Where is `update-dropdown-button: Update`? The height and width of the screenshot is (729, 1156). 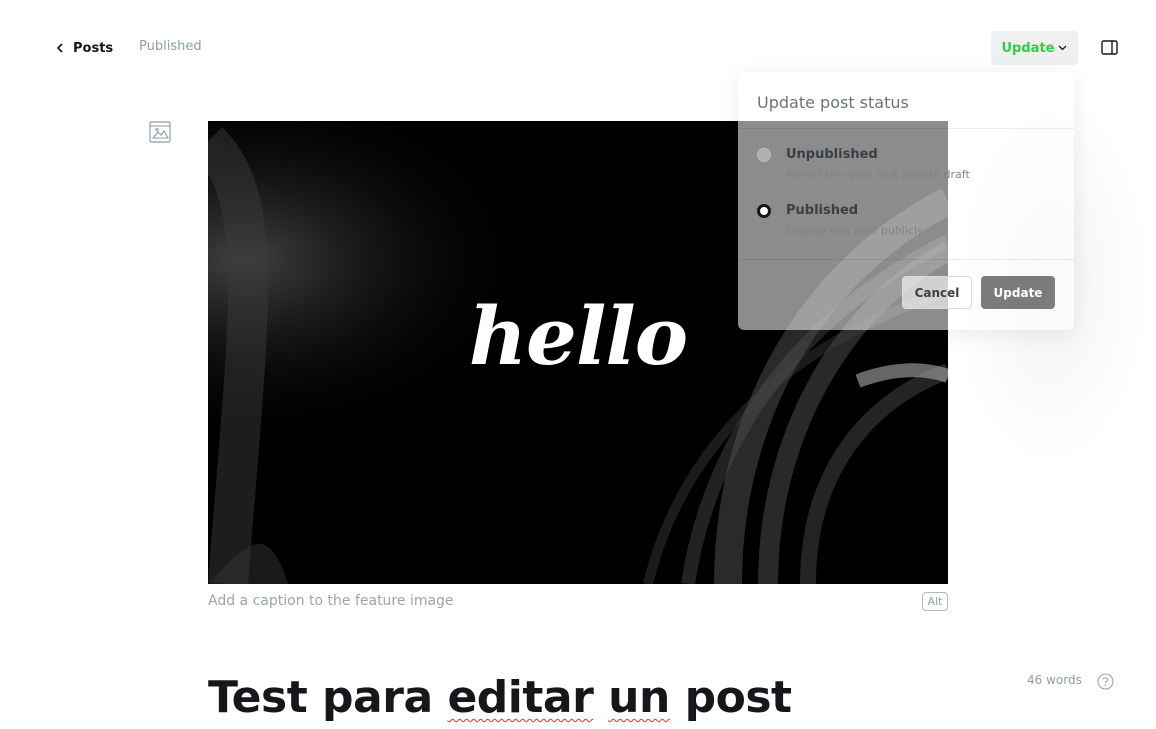 update-dropdown-button: Update is located at coordinates (1034, 48).